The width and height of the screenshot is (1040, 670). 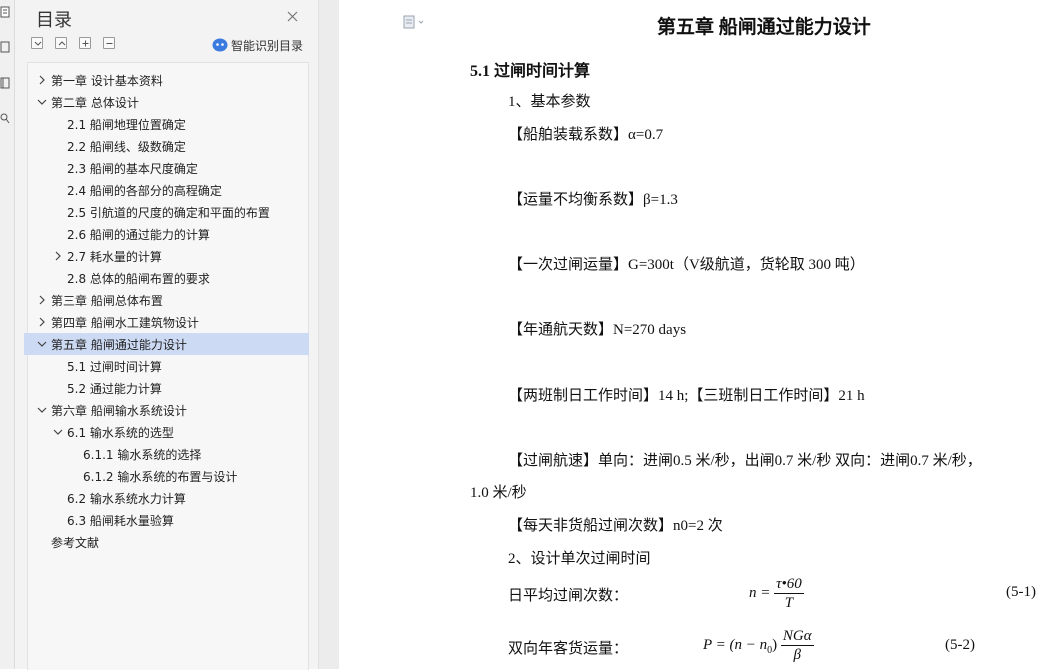 I want to click on toc-item: 第六章 船闸输水系统设计, so click(x=166, y=410).